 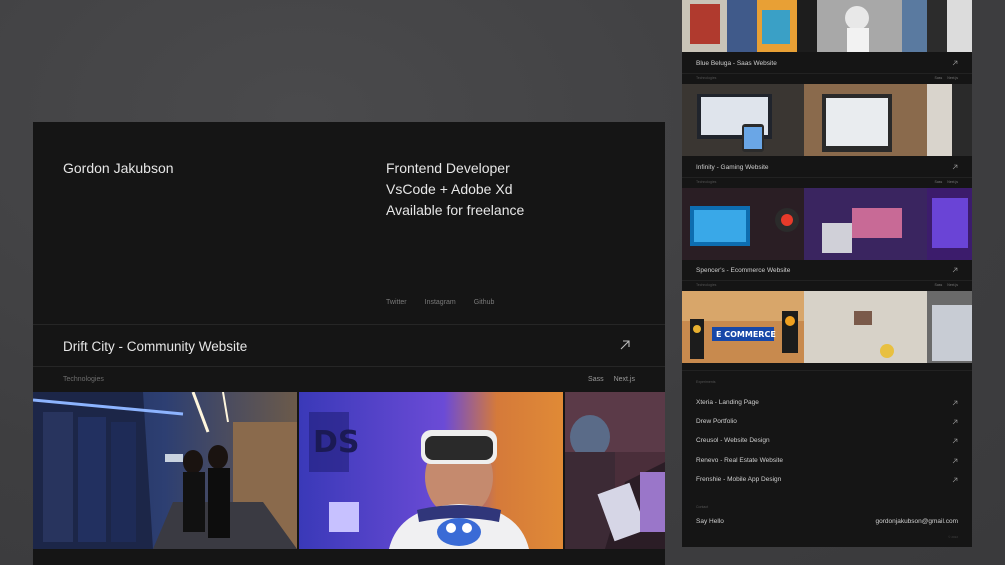 I want to click on svg-text: DS, so click(x=336, y=442).